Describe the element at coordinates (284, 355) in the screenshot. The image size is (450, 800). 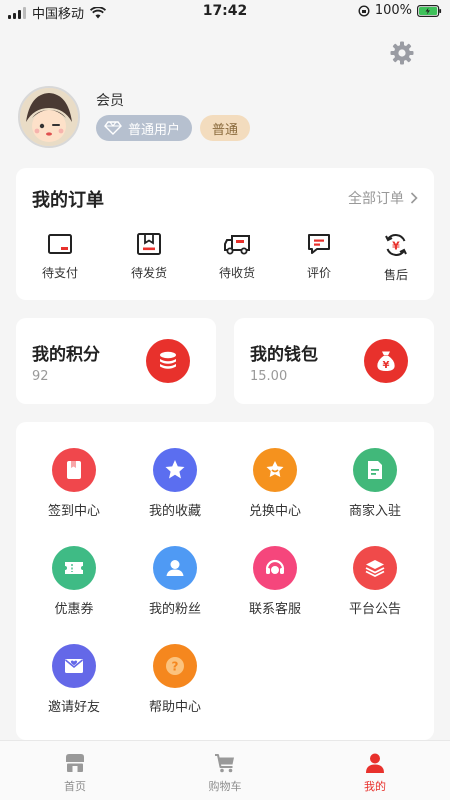
I see `wallet-title: 我的钱包` at that location.